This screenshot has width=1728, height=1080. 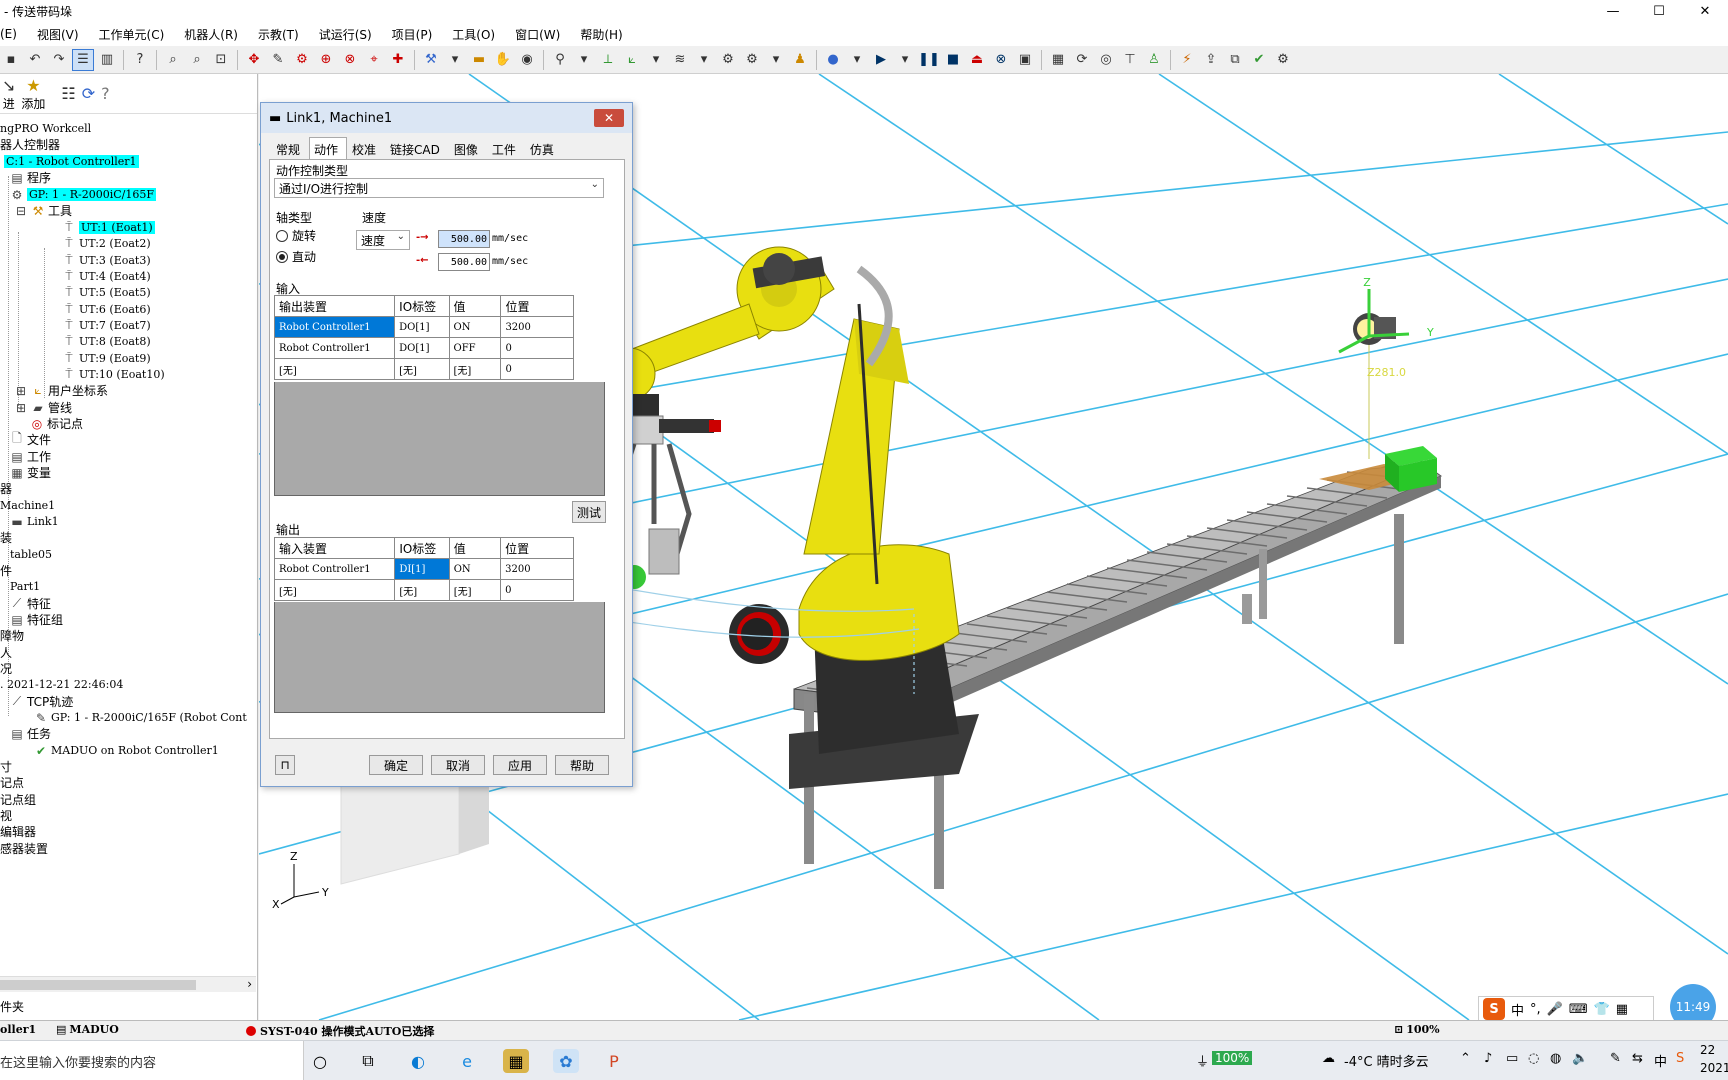 I want to click on tree-item-obstacles: 障物, so click(x=12, y=635).